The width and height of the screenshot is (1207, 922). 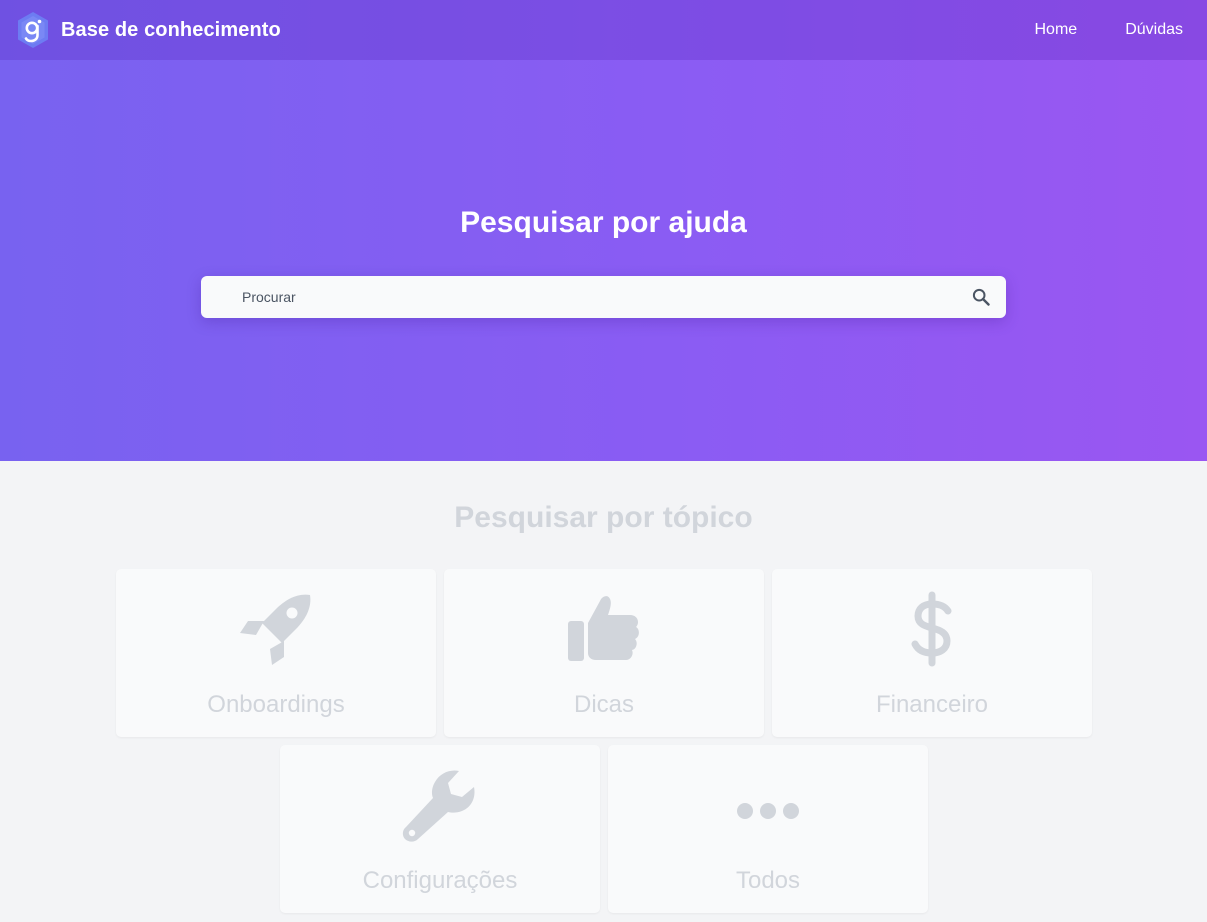 I want to click on hero-title: Pesquisar por ajuda, so click(x=603, y=222).